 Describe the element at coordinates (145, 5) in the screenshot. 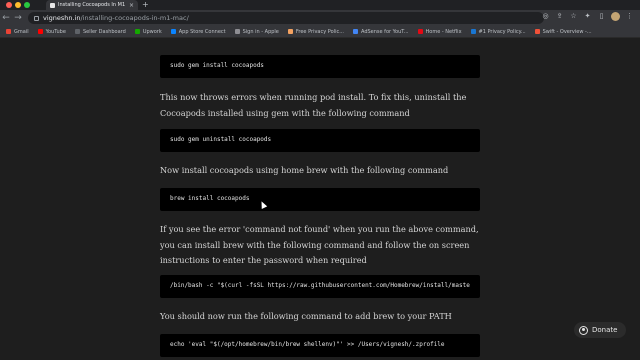

I see `new-tab-button: +` at that location.